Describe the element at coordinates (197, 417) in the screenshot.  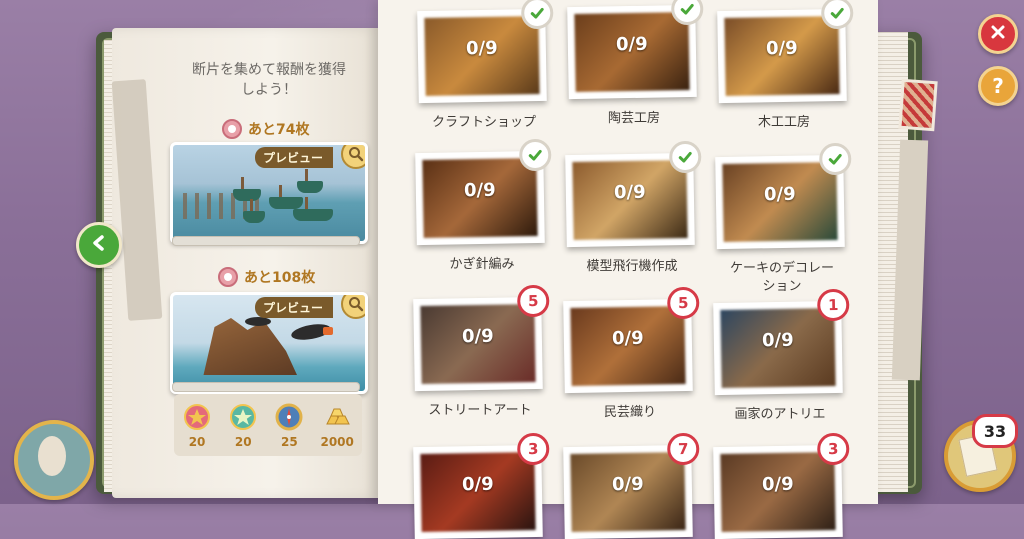
I see `star-badge-red-icon` at that location.